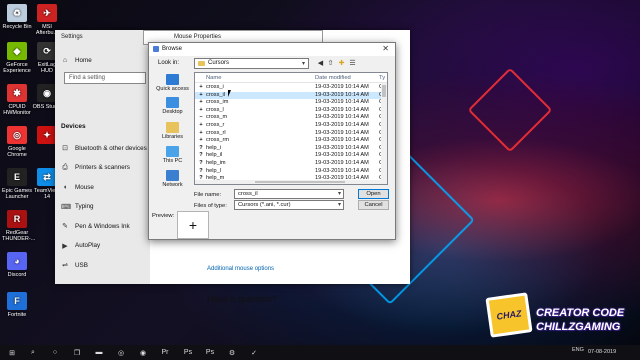  I want to click on file-name: cross_im, so click(217, 102).